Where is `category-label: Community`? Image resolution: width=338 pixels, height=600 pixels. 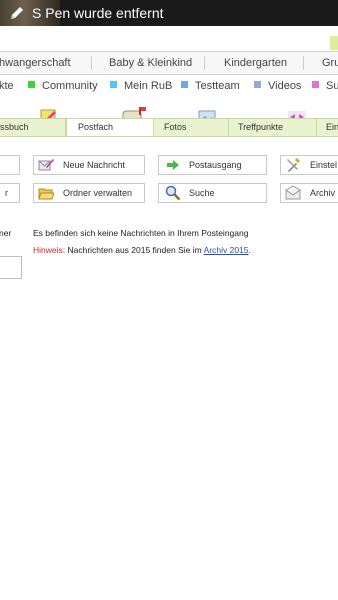 category-label: Community is located at coordinates (70, 86).